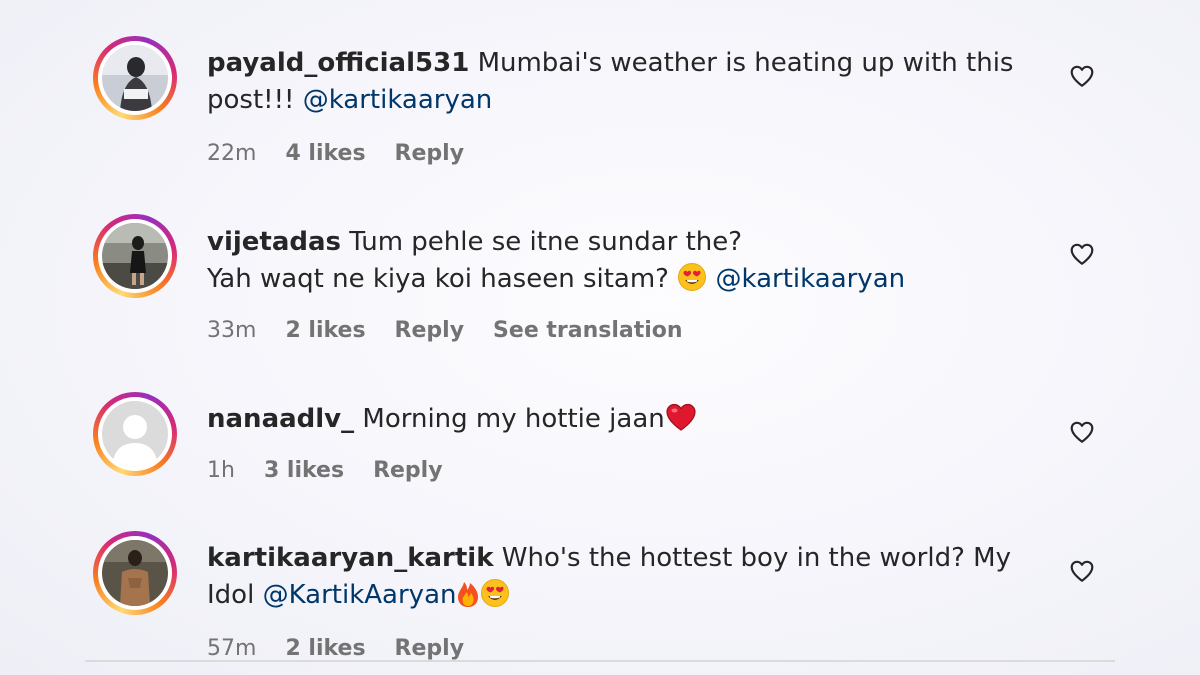 This screenshot has height=675, width=1200. Describe the element at coordinates (350, 558) in the screenshot. I see `comment-username: kartikaaryan_kartik` at that location.